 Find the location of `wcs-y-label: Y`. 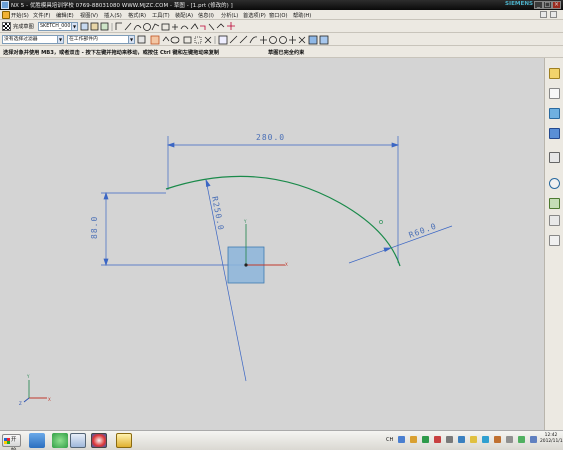

wcs-y-label: Y is located at coordinates (28, 376).